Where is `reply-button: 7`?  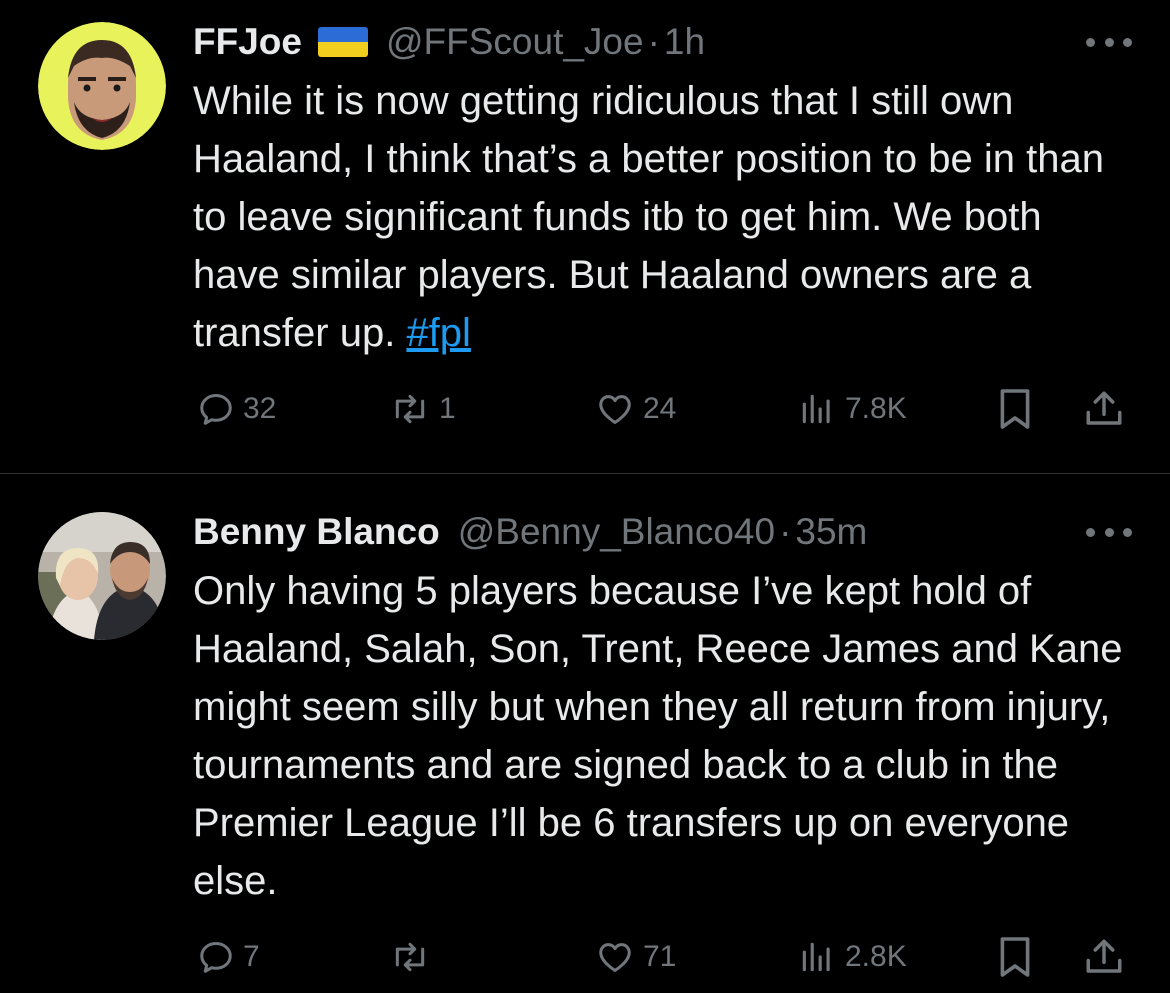
reply-button: 7 is located at coordinates (228, 957).